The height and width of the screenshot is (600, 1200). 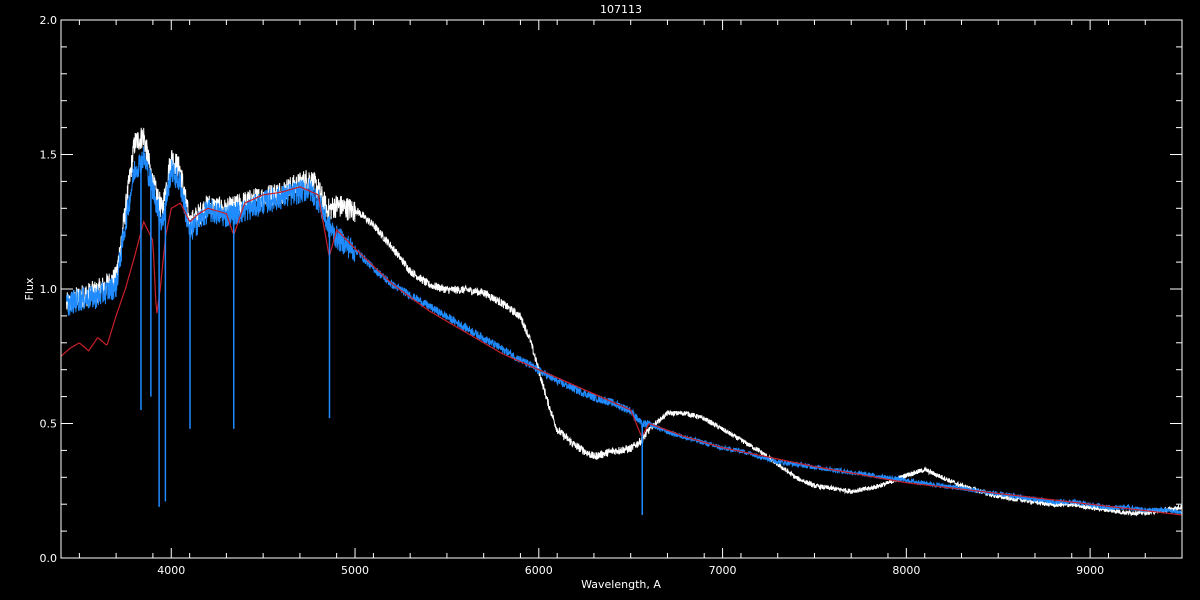 I want to click on y-tick-label: 2.0, so click(x=49, y=20).